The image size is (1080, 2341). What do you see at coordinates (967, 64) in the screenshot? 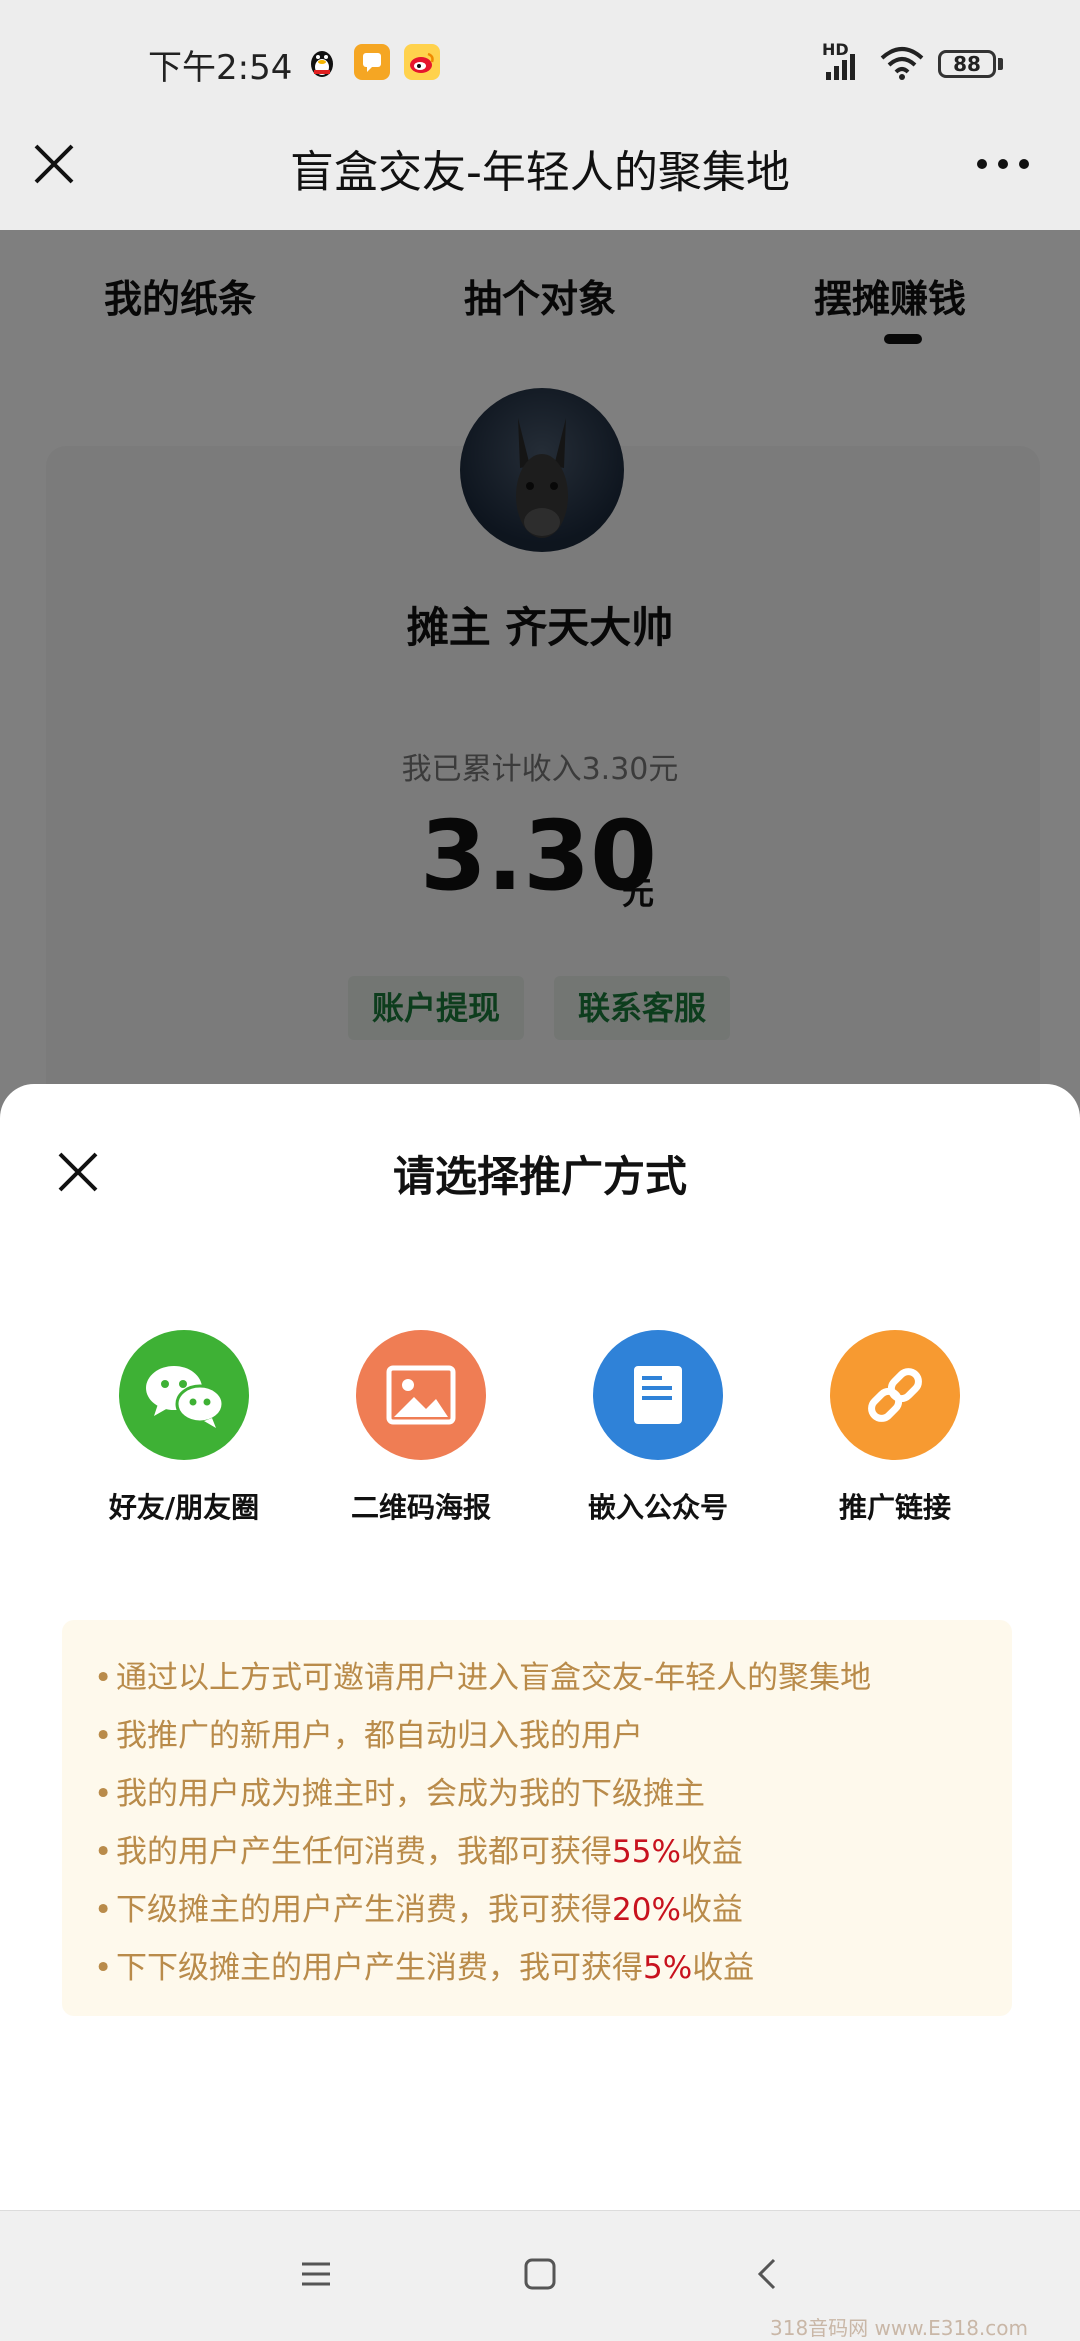
I see `battery-indicator: 88` at bounding box center [967, 64].